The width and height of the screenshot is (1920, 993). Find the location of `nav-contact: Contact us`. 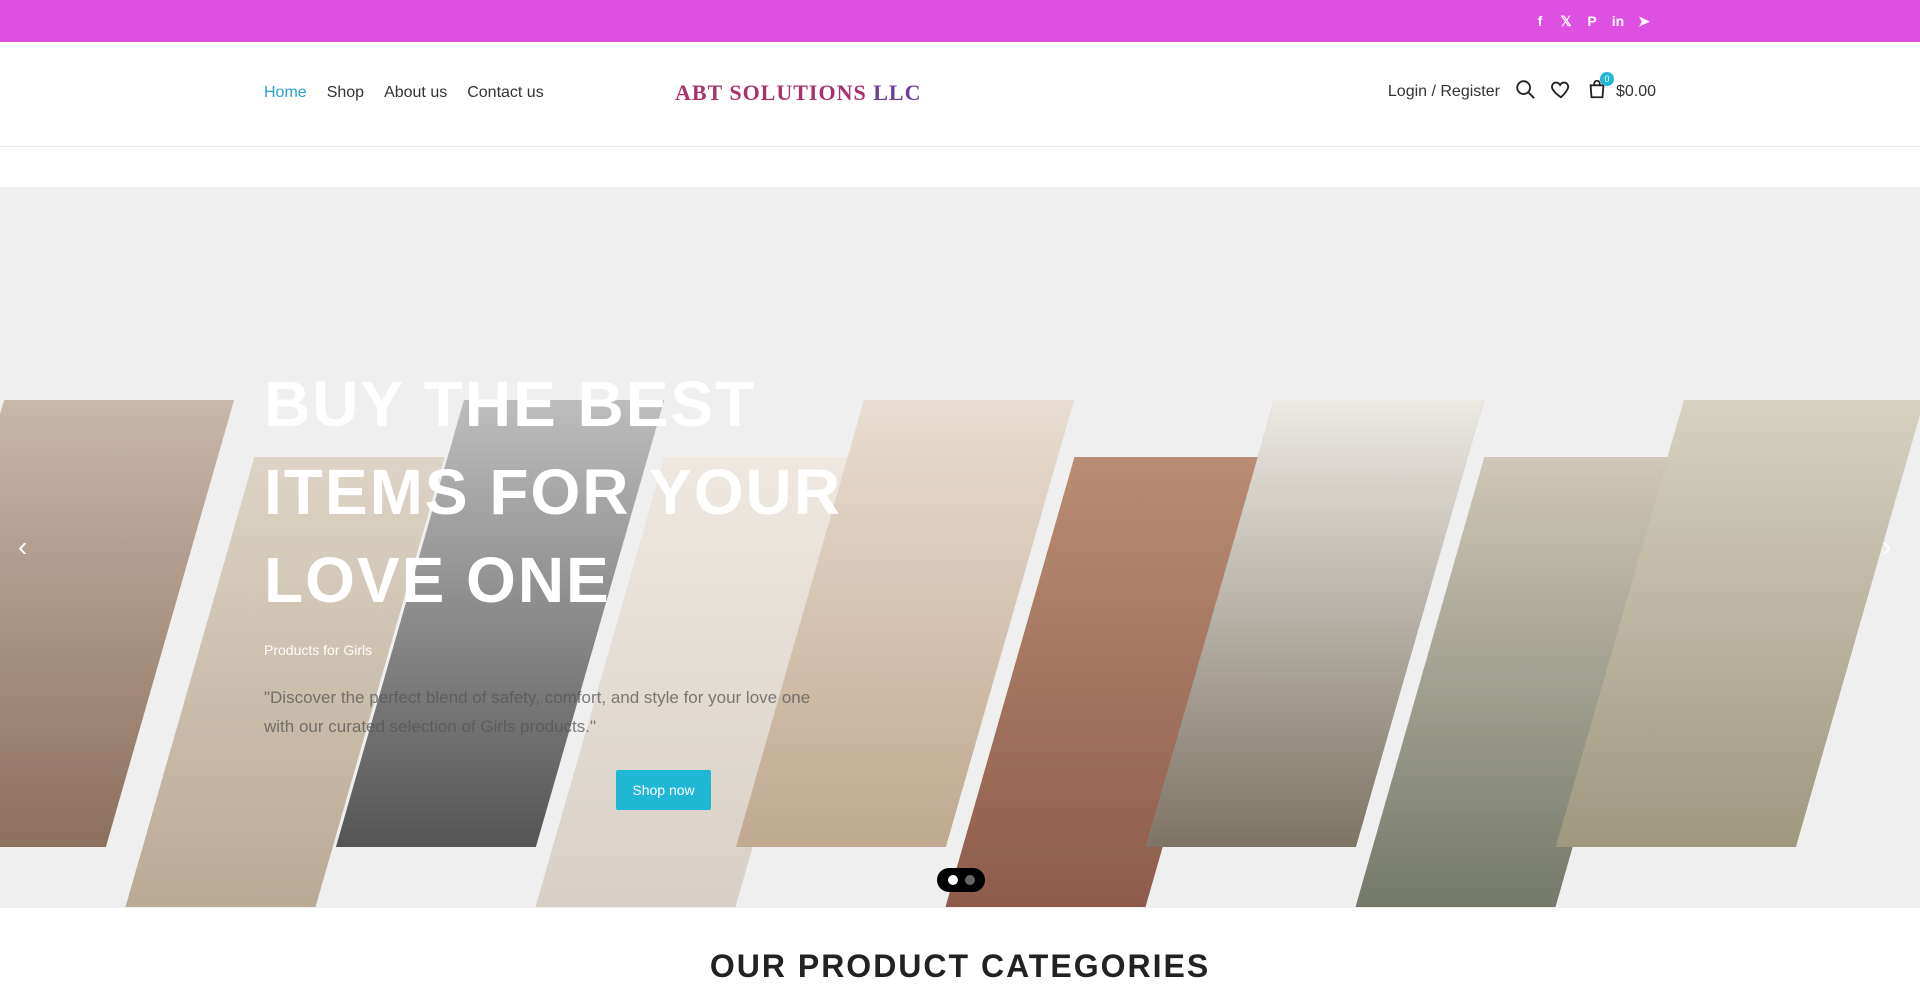

nav-contact: Contact us is located at coordinates (505, 93).